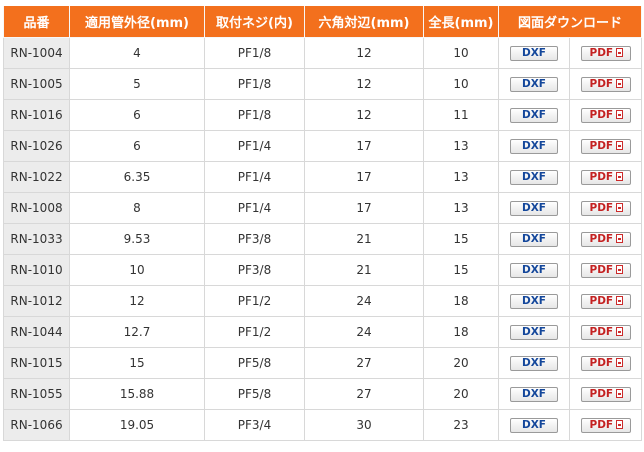  Describe the element at coordinates (364, 22) in the screenshot. I see `header-hex-size: 六角対辺(mm)` at that location.